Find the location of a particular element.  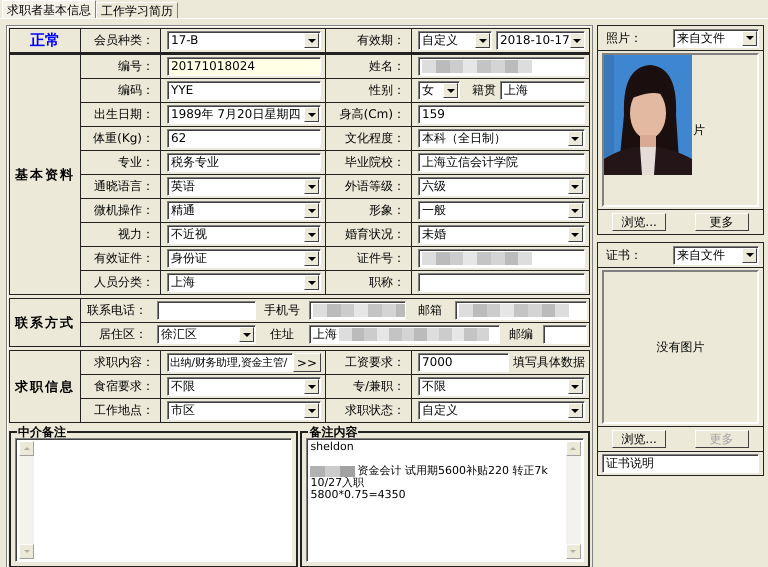

field-label: 手机号 is located at coordinates (282, 310).